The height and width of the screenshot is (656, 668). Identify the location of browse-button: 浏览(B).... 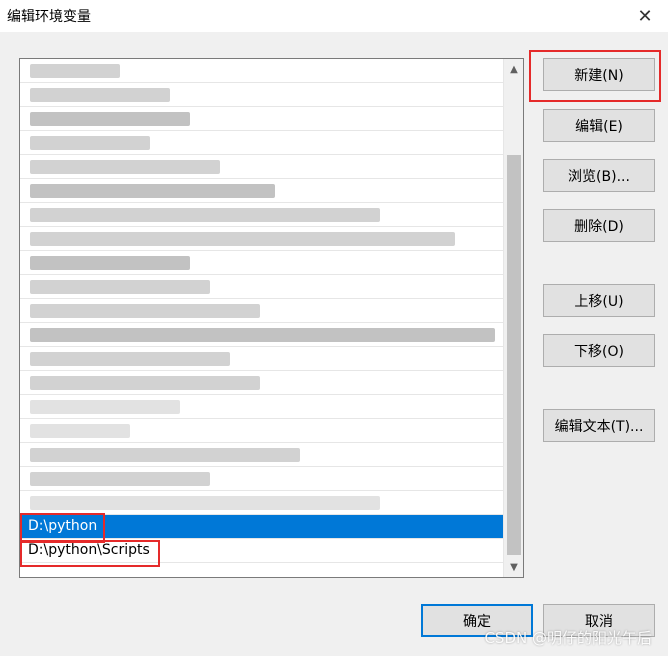
(599, 175).